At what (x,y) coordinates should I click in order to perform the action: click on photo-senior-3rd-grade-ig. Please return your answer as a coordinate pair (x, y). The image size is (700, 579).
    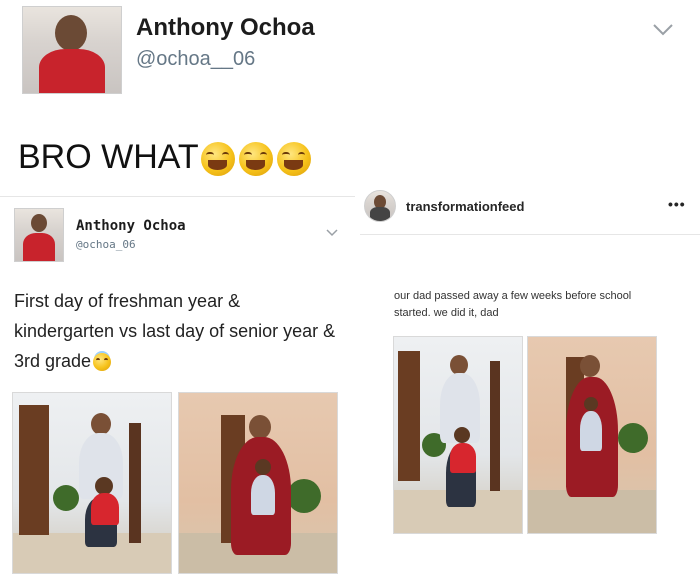
    Looking at the image, I should click on (592, 435).